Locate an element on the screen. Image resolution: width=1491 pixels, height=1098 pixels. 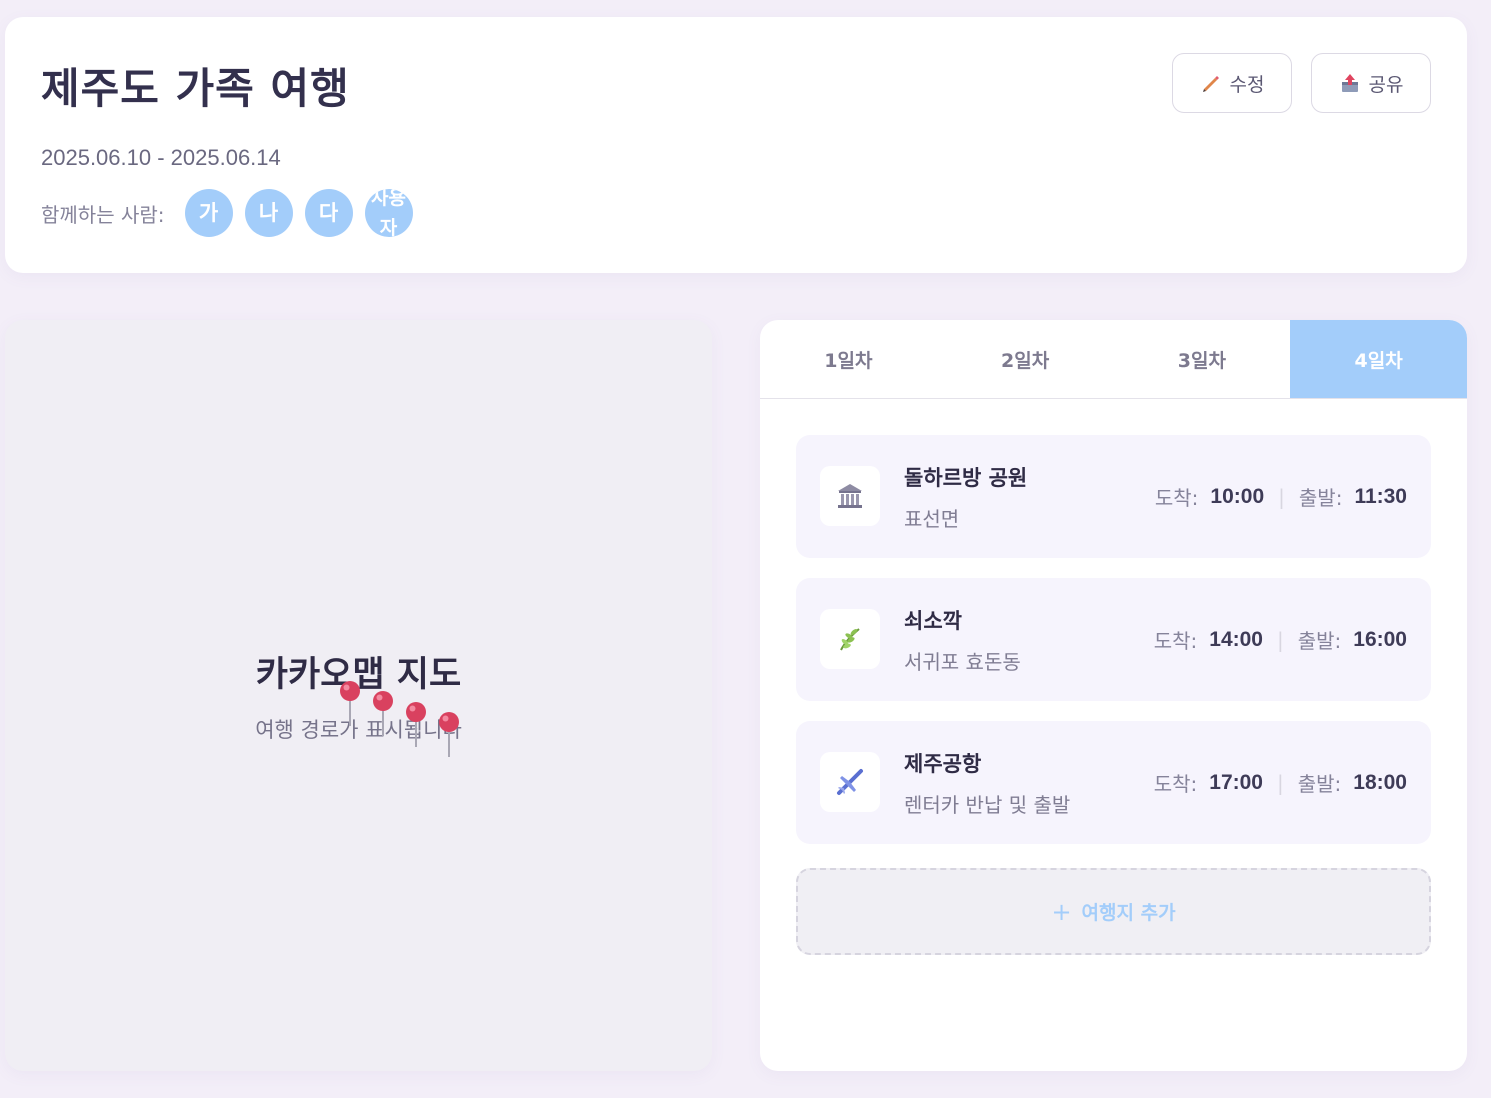
share-button: 공유 is located at coordinates (1371, 83).